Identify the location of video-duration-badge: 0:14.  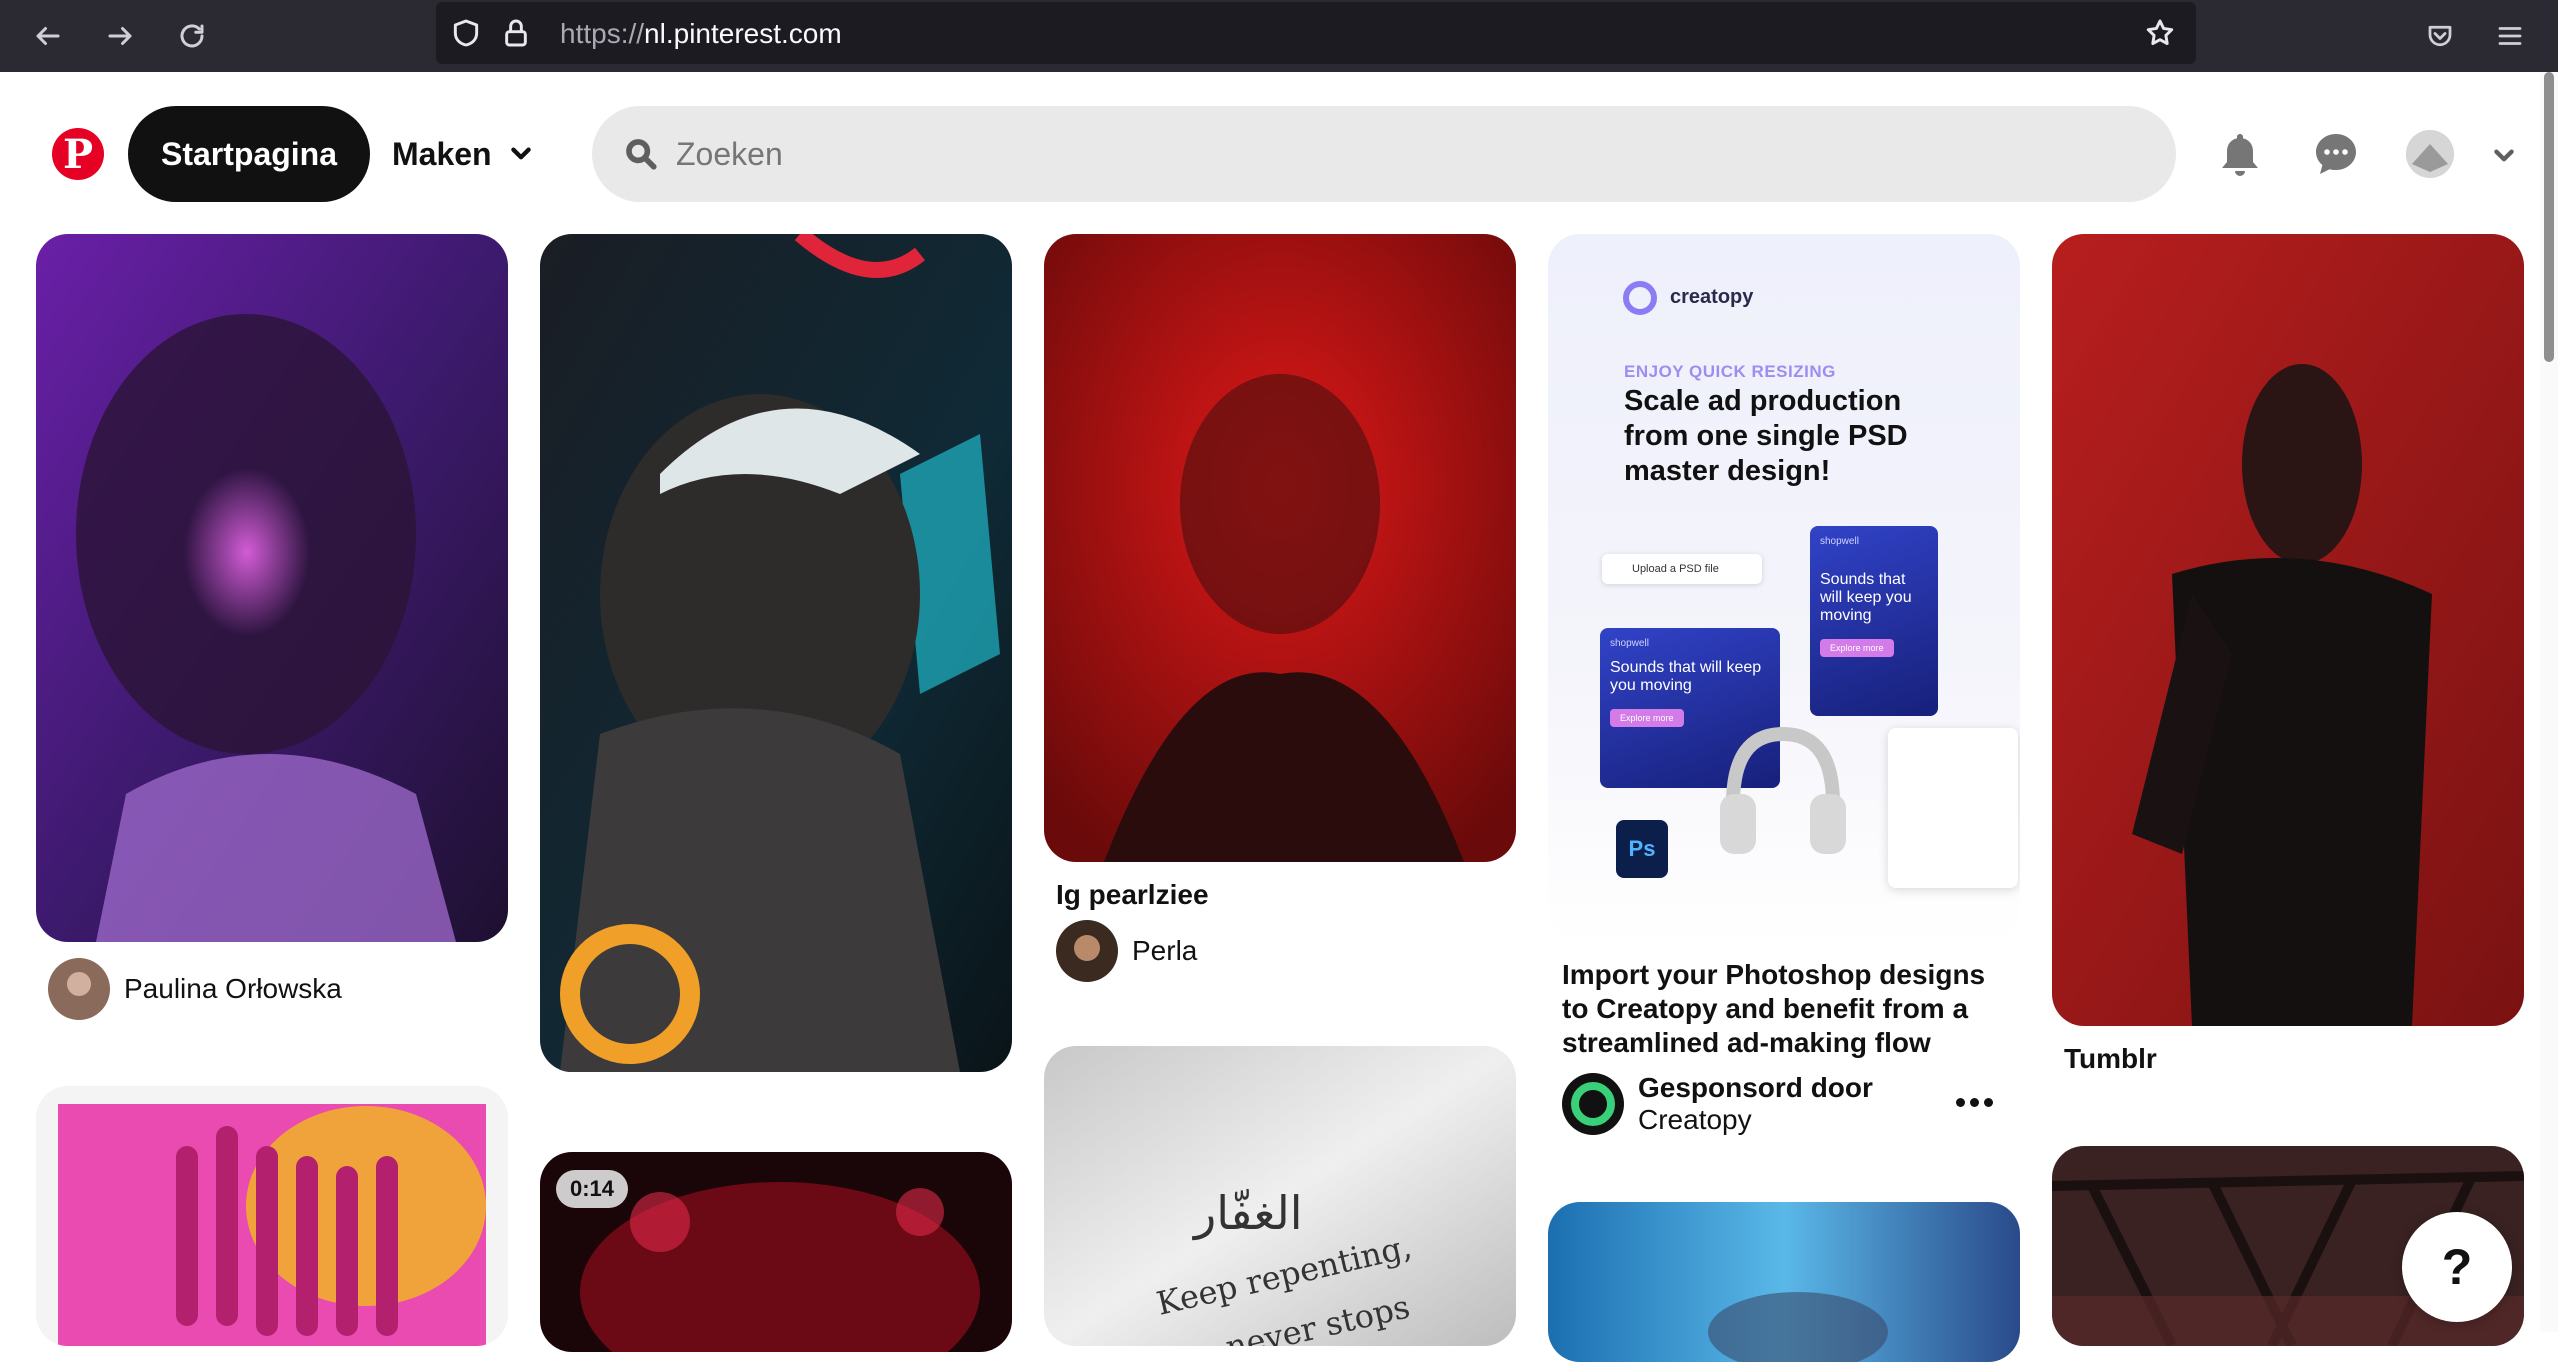
(592, 1189).